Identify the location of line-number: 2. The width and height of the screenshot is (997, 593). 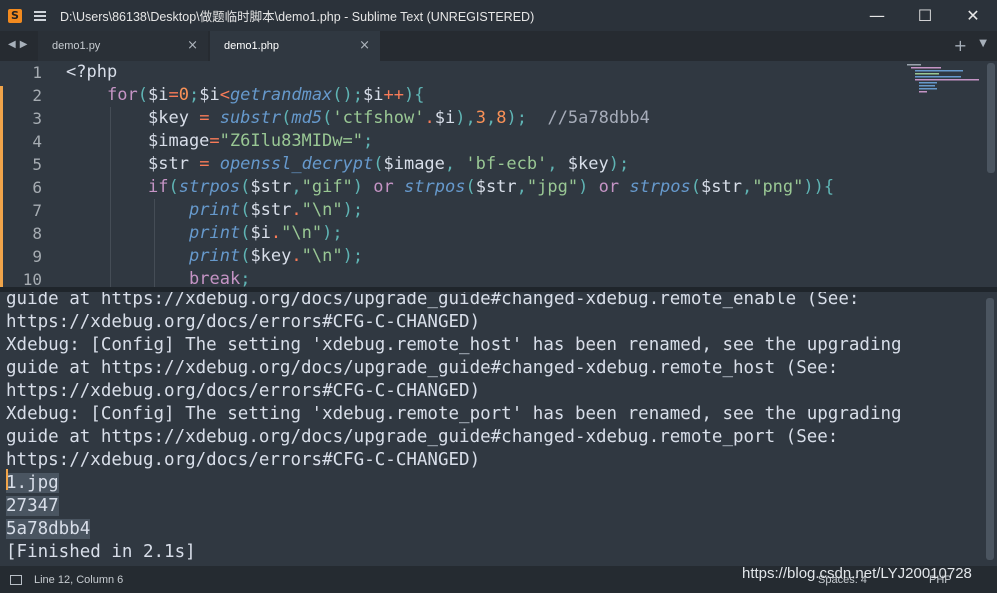
(37, 95).